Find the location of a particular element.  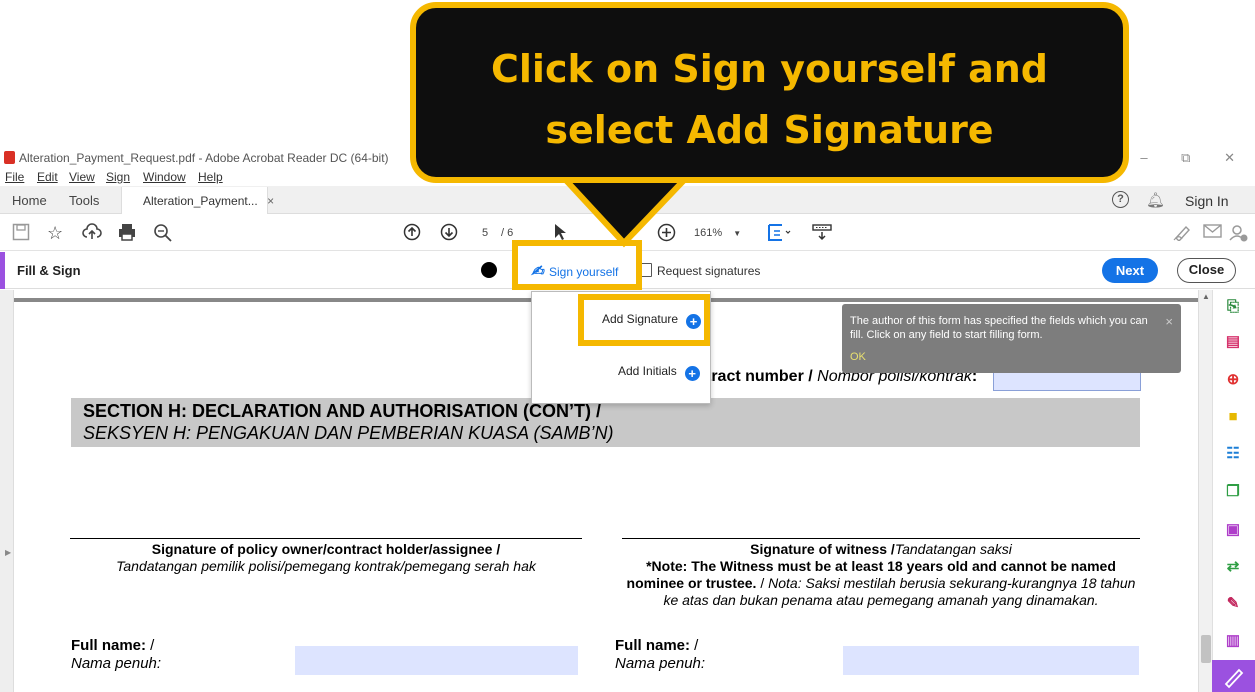

add-signature-item: Add Signature + is located at coordinates (644, 320).